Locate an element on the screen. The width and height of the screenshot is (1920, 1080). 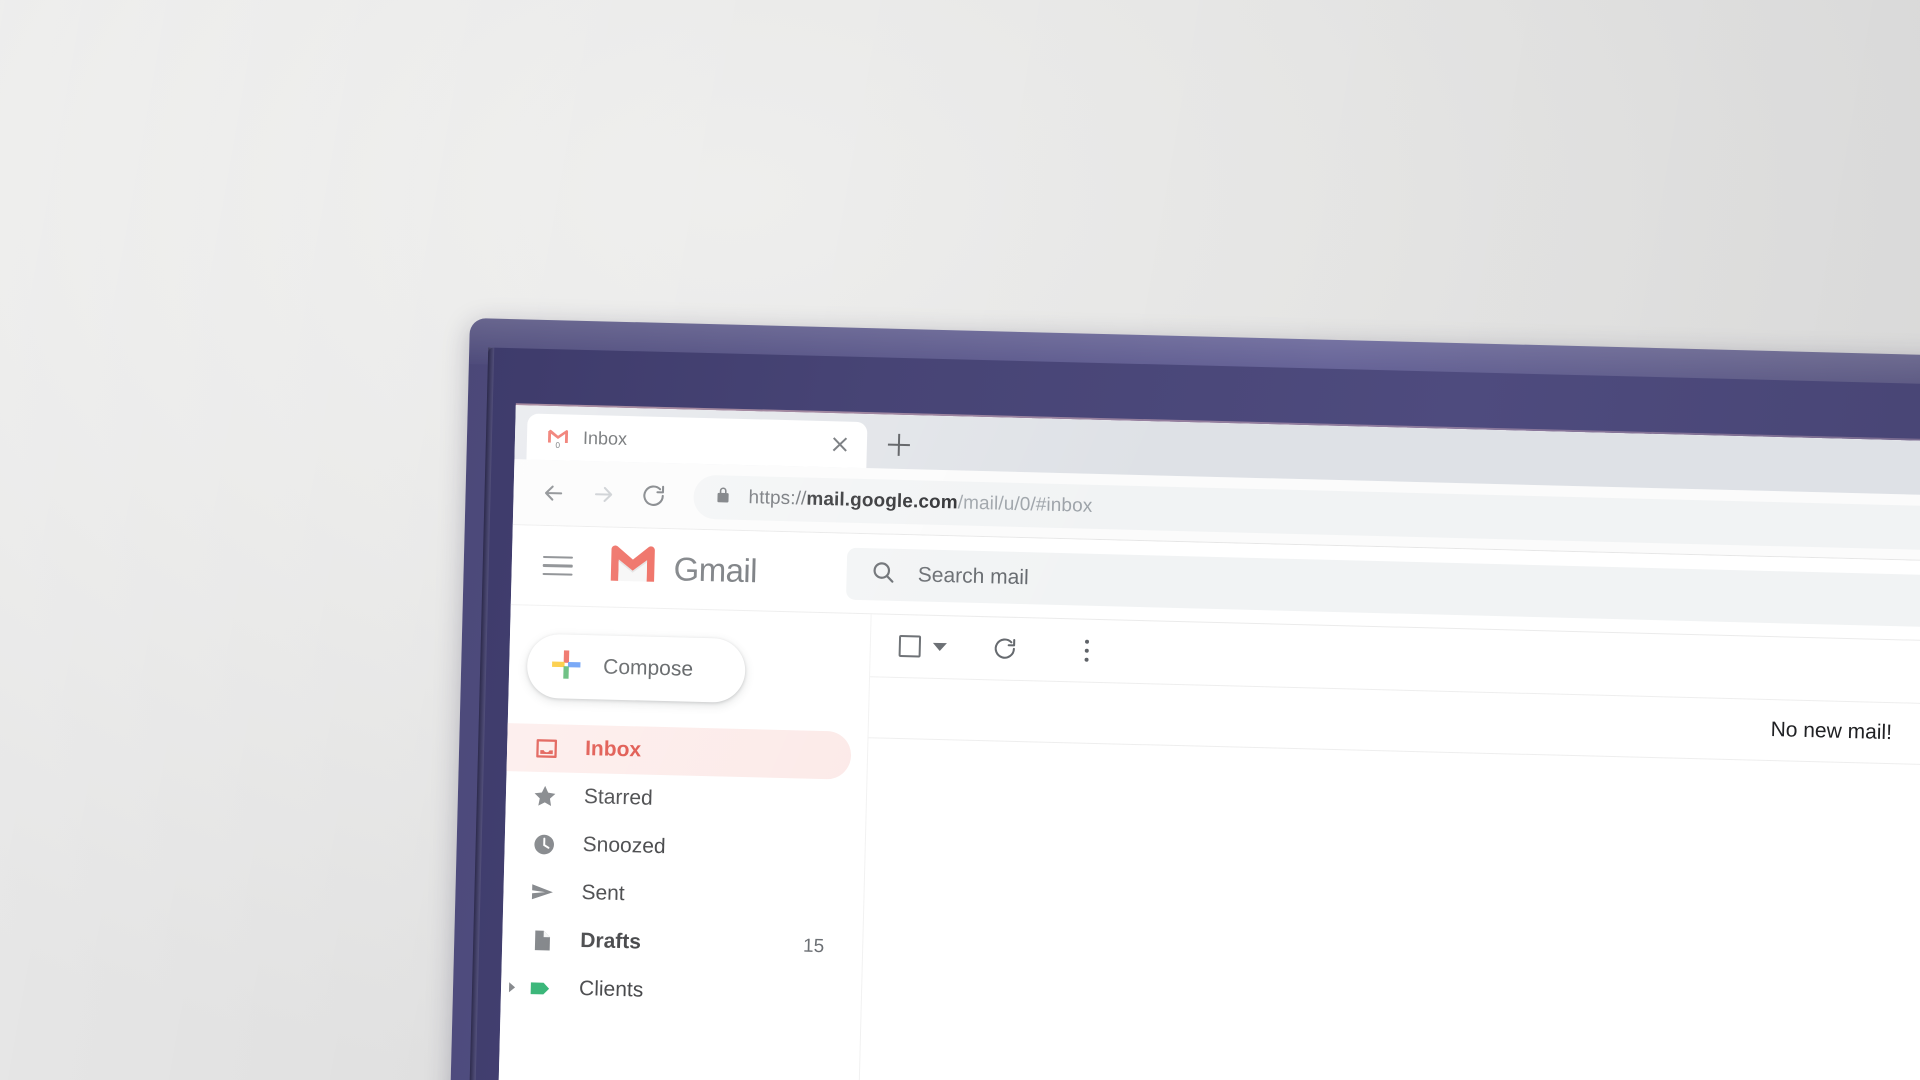
sidebar-item-starred: Starred is located at coordinates (677, 799).